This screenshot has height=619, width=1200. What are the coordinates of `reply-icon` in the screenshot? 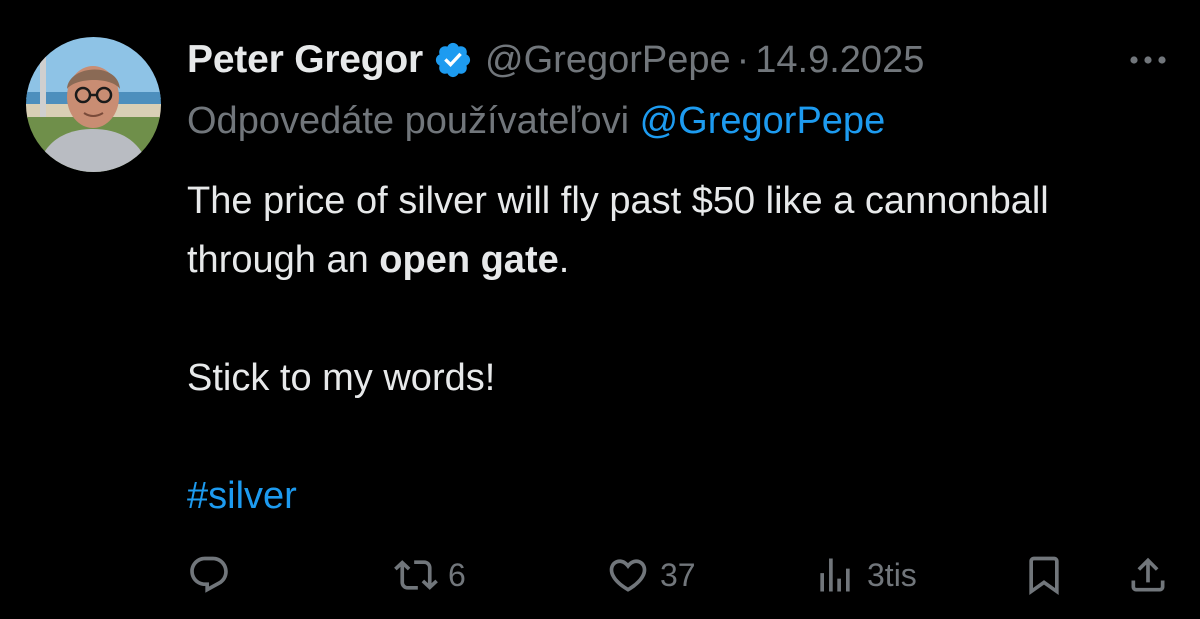 It's located at (209, 575).